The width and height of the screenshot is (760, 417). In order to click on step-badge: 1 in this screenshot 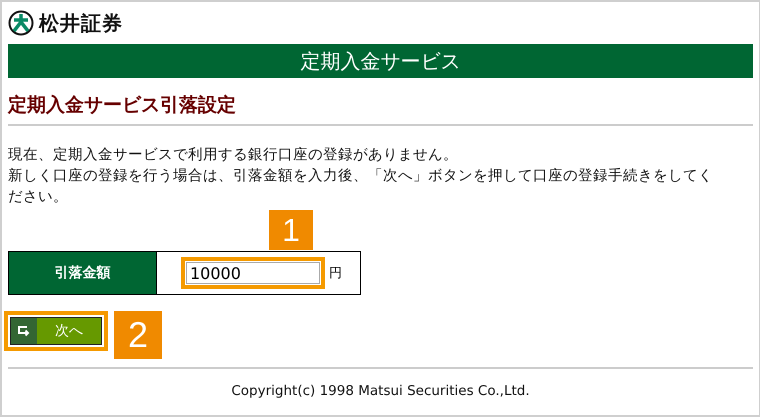, I will do `click(291, 230)`.